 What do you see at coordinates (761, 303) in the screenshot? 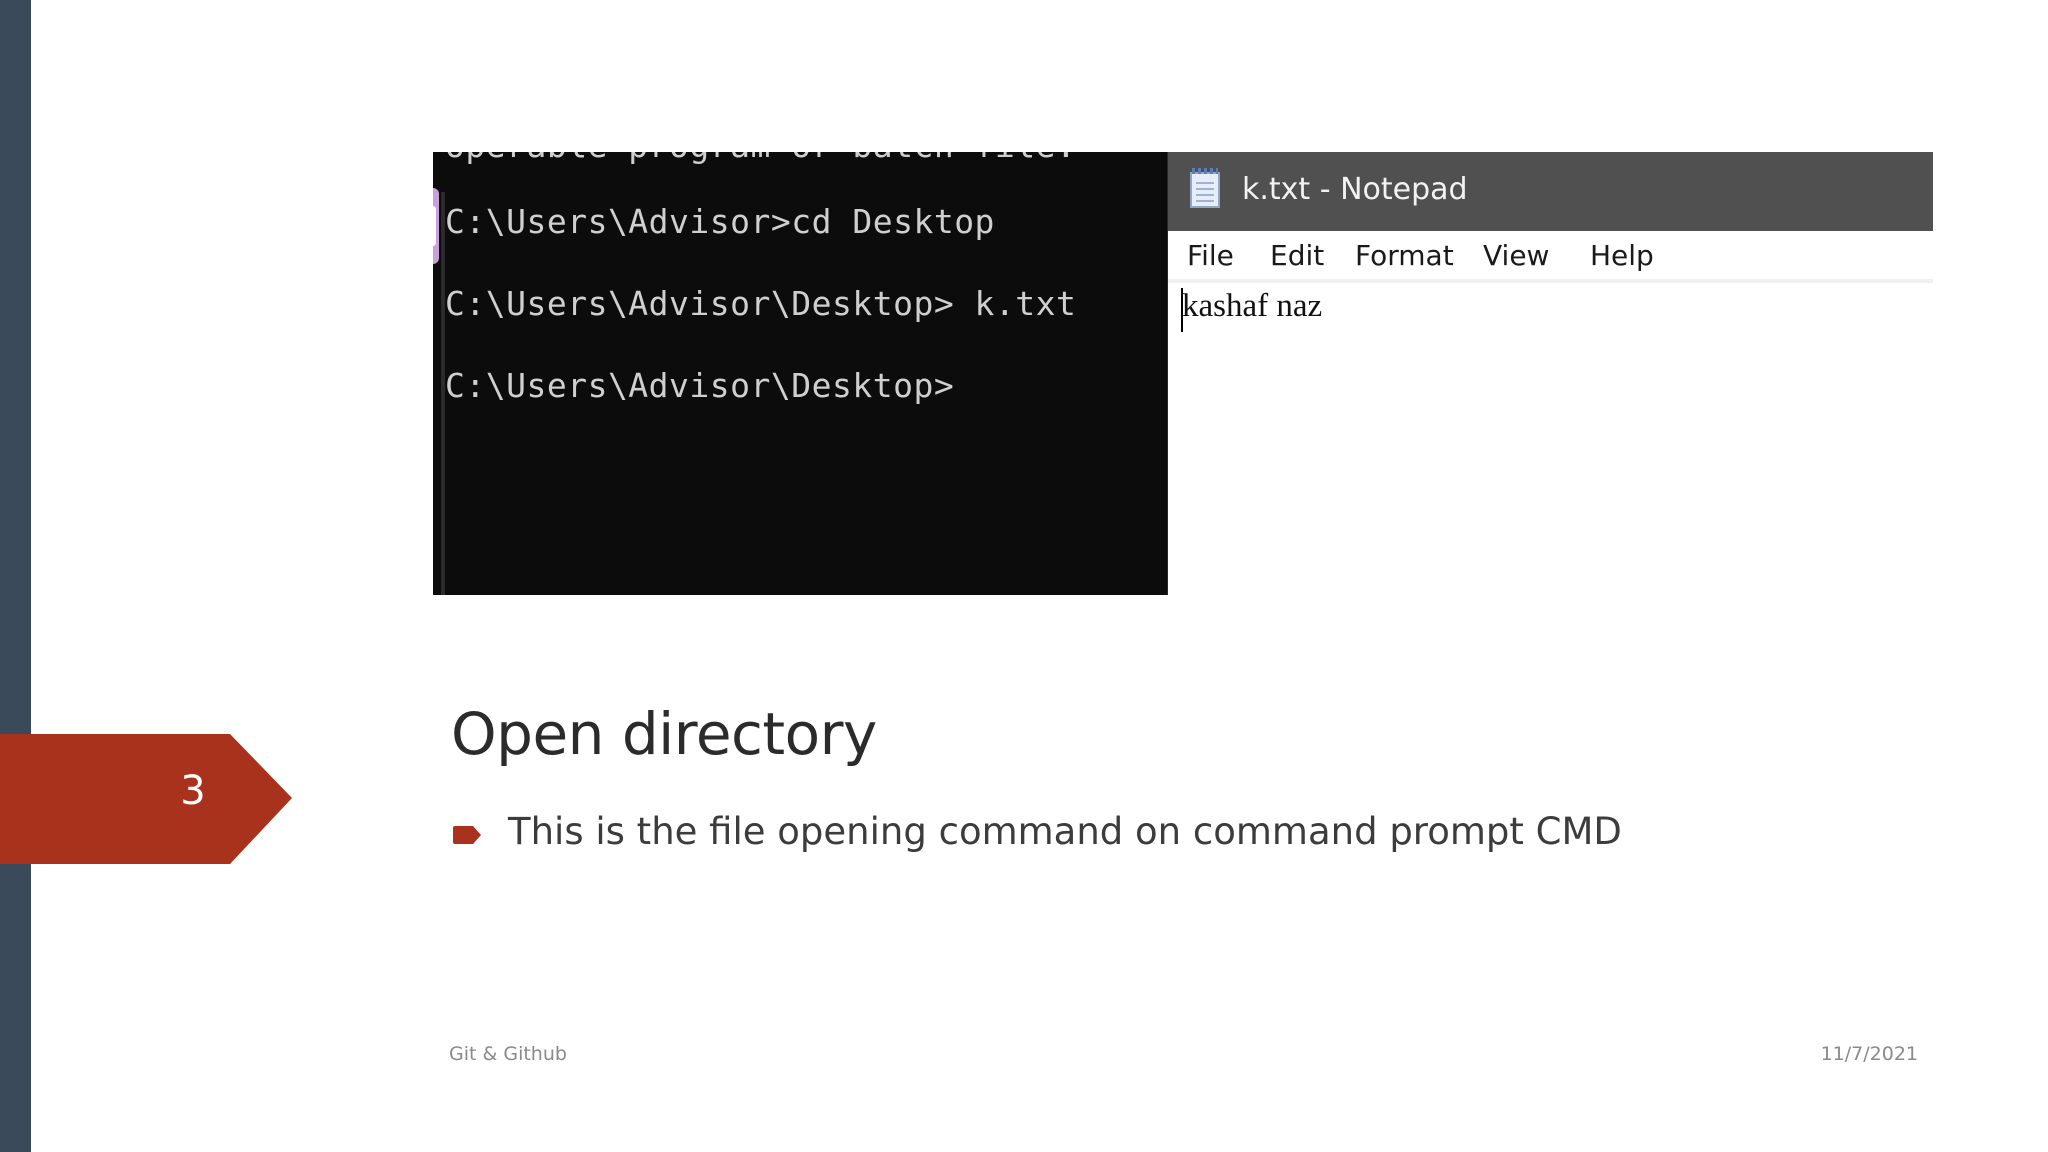
I see `cmd-line: C:\Users\Advisor\Desktop> k.txt` at bounding box center [761, 303].